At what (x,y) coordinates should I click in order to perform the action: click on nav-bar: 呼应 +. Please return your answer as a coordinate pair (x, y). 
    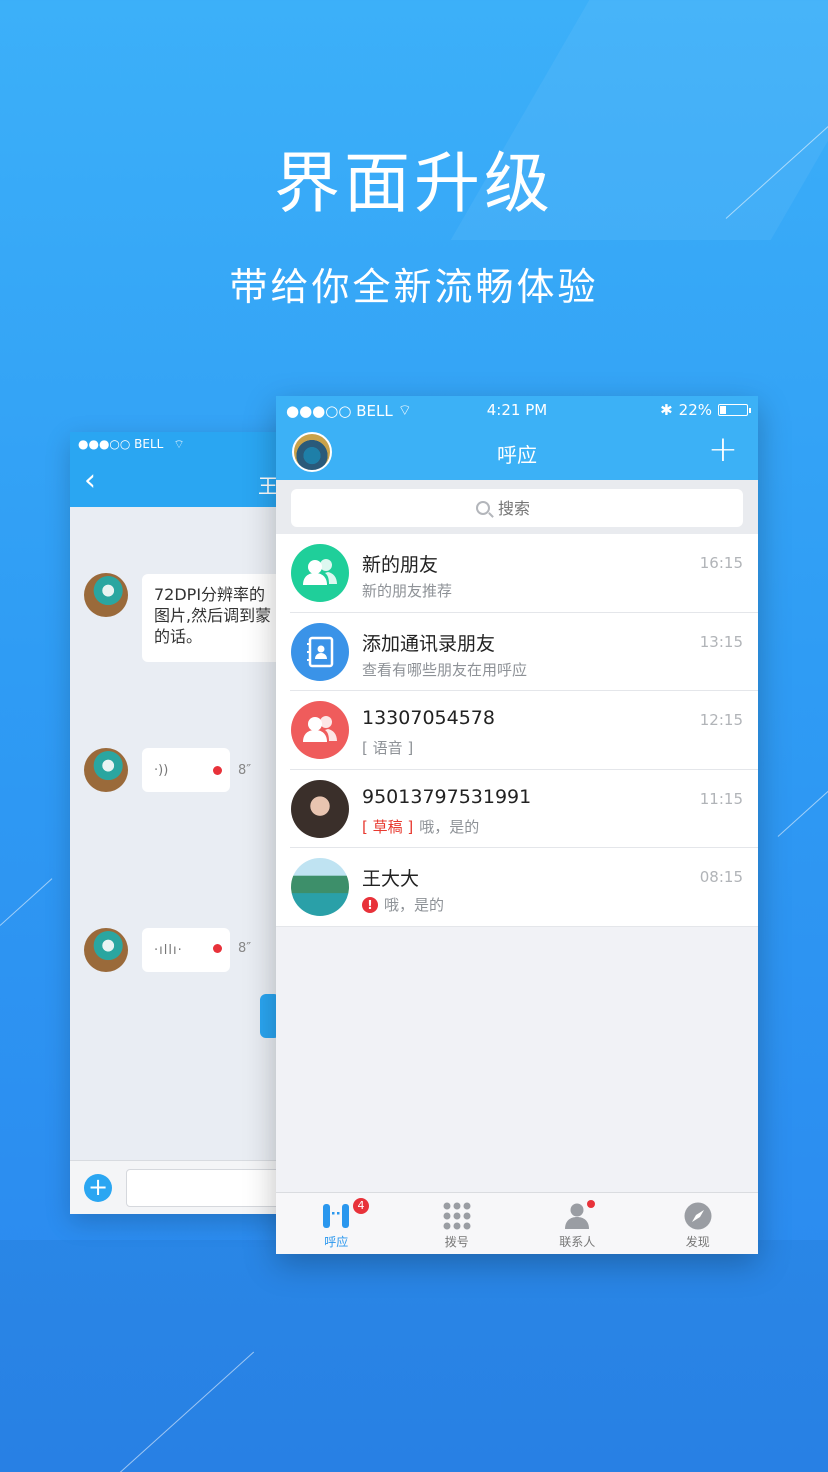
    Looking at the image, I should click on (517, 452).